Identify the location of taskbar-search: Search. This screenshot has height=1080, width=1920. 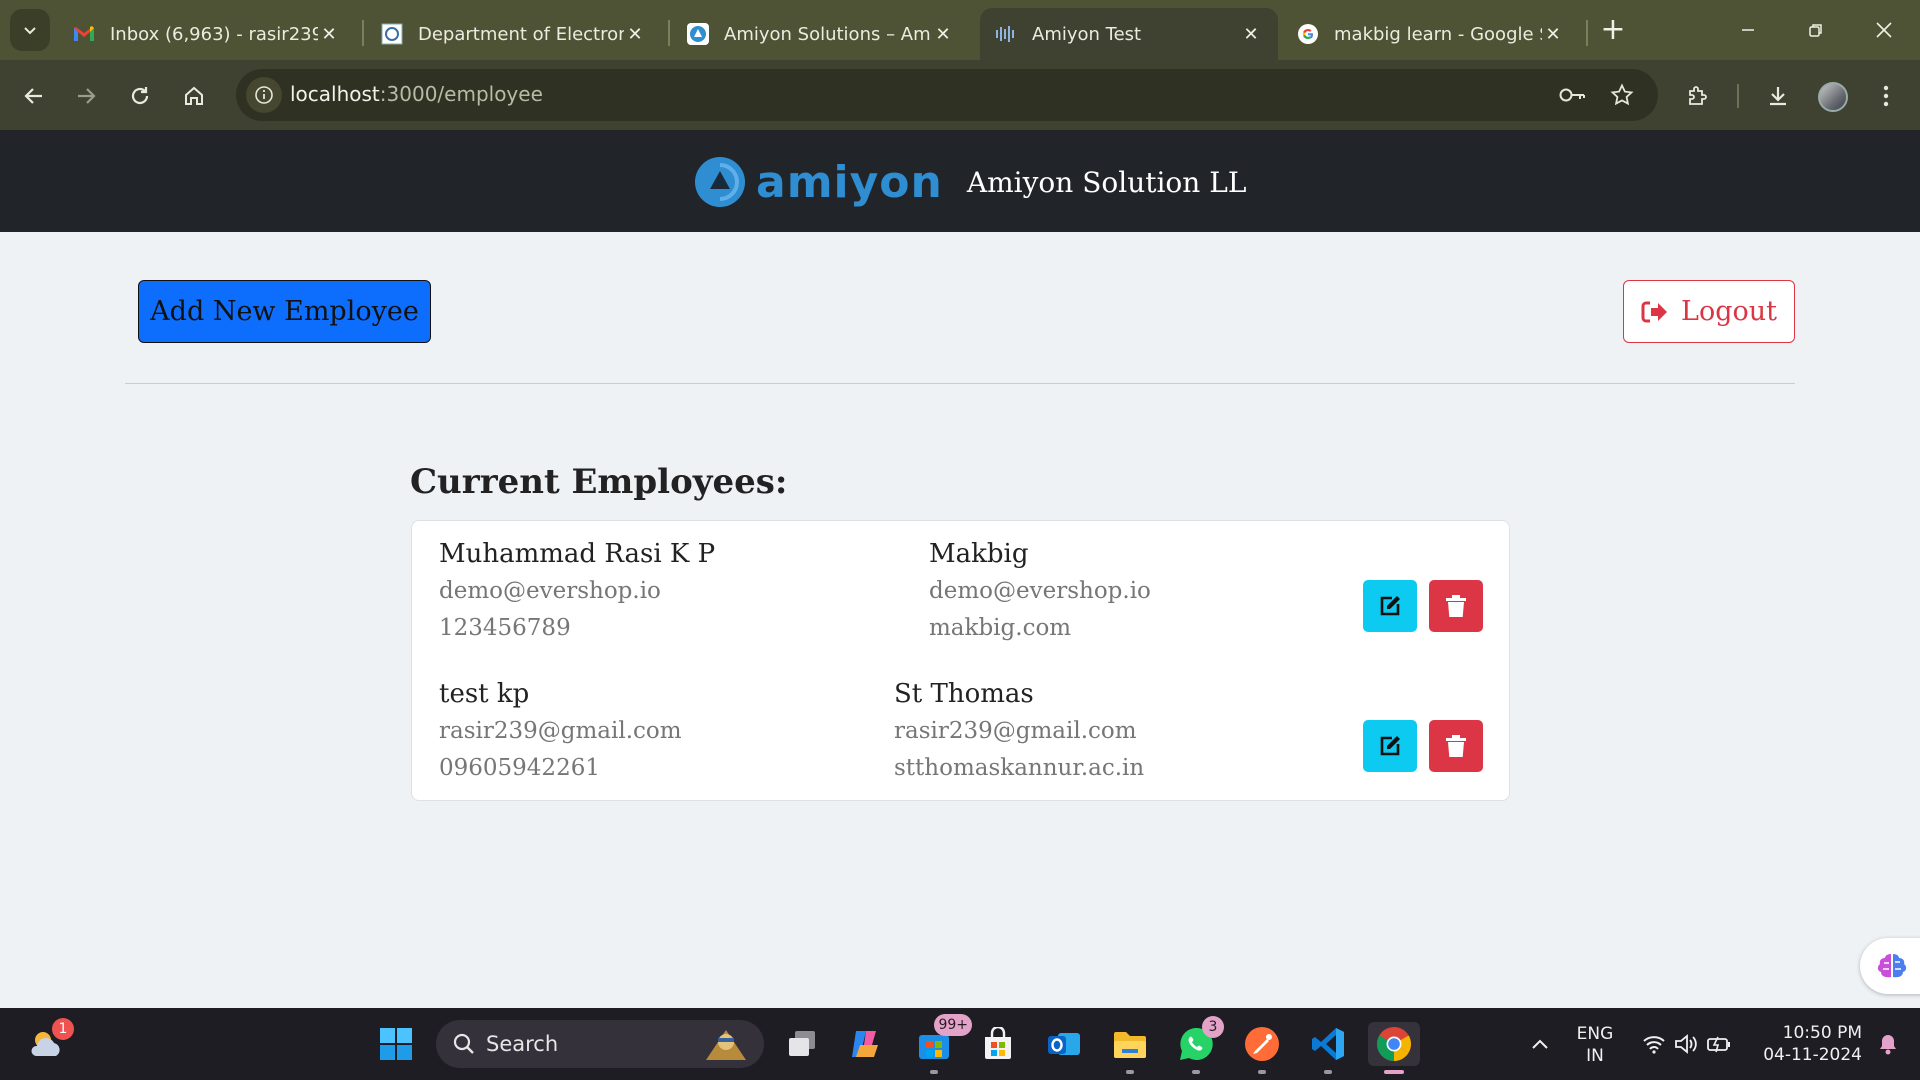
(600, 1044).